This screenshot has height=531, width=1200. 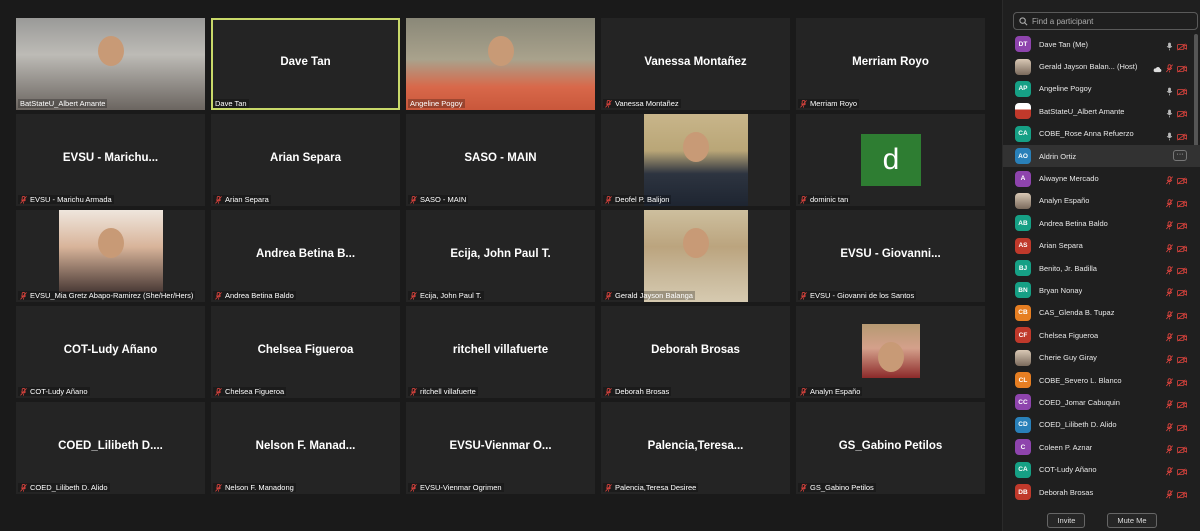 I want to click on video-tile: SASO - MAIN SASO - MAIN, so click(x=500, y=160).